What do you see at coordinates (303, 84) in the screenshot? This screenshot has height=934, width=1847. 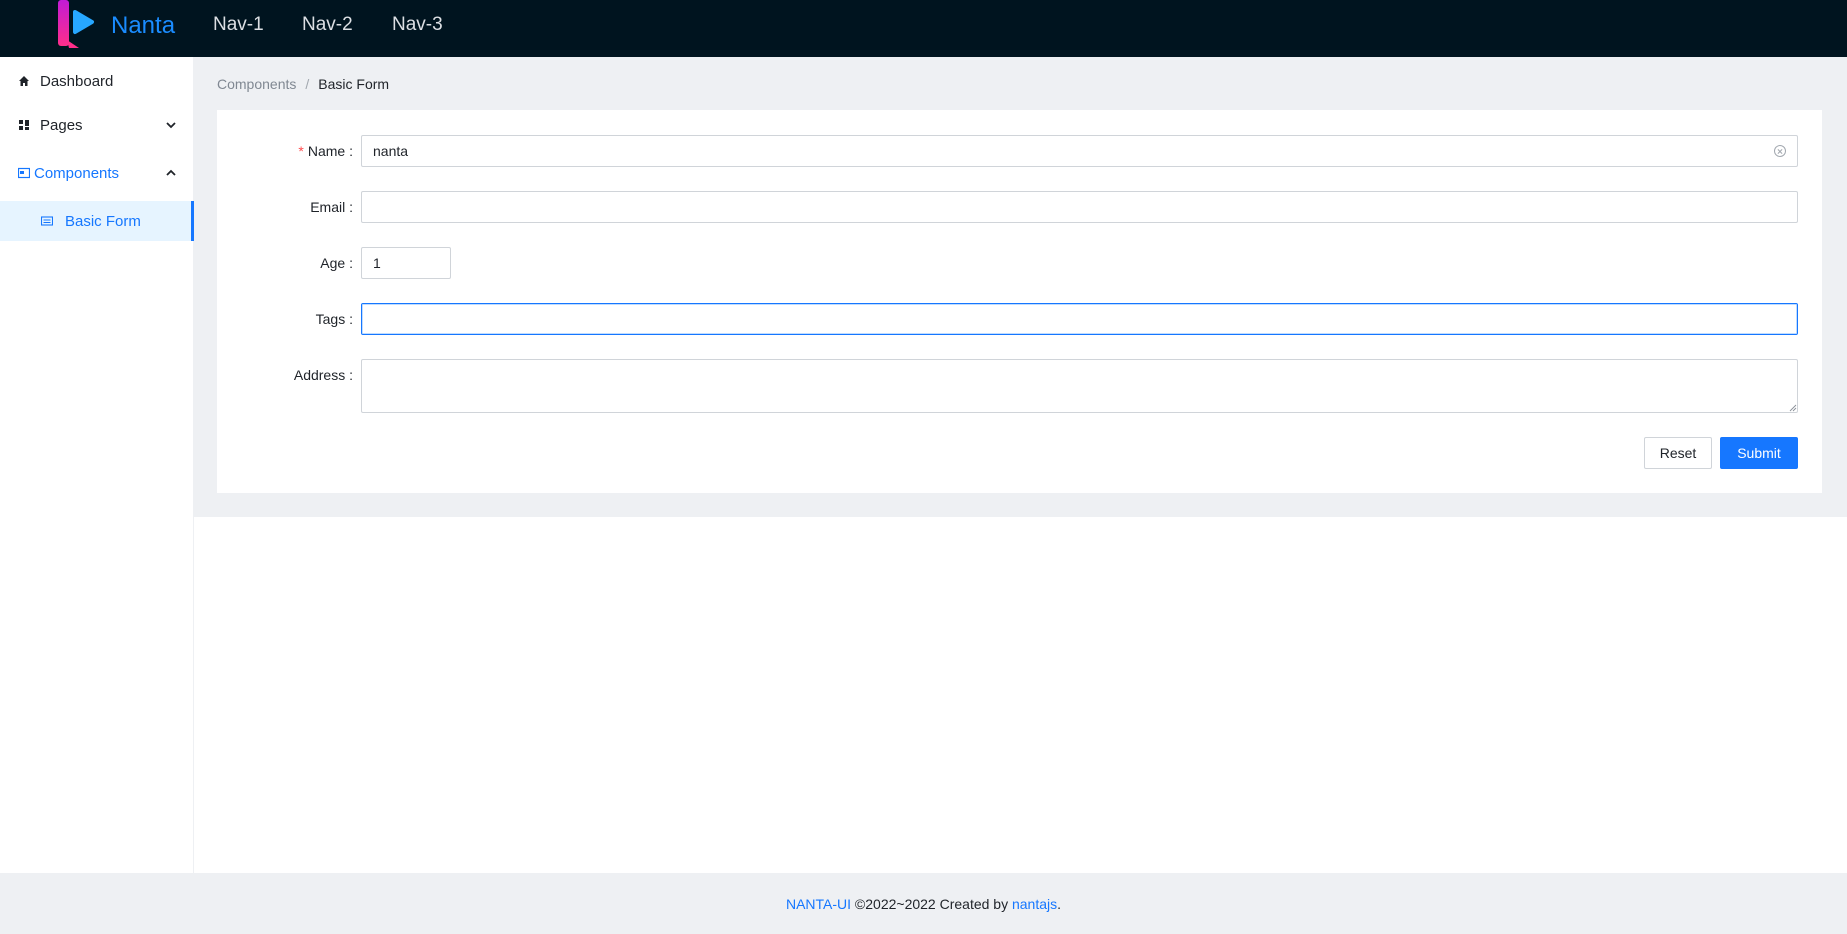 I see `breadcrumb: Components / Basic Form` at bounding box center [303, 84].